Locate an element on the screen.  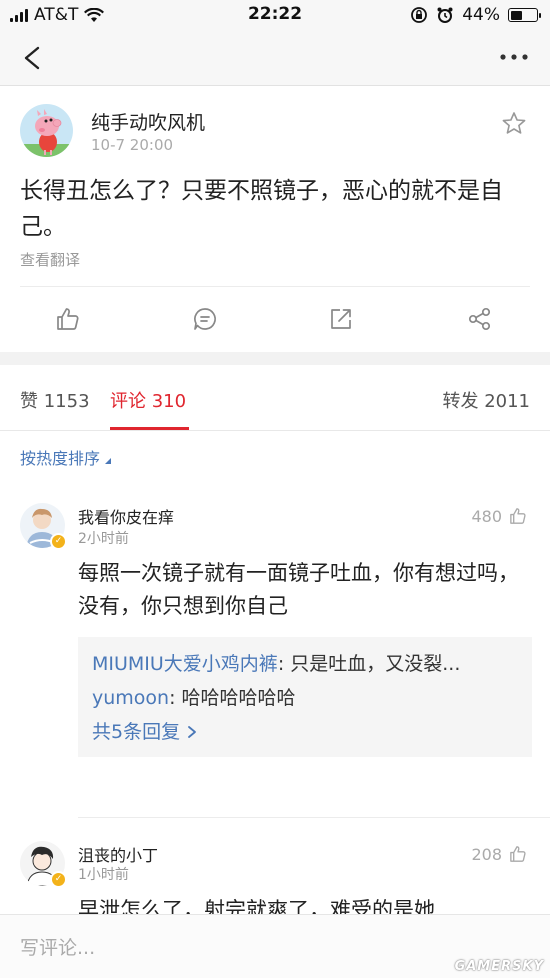
tab-bar: 赞 1153 评论 310 转发 2011 is located at coordinates (275, 398).